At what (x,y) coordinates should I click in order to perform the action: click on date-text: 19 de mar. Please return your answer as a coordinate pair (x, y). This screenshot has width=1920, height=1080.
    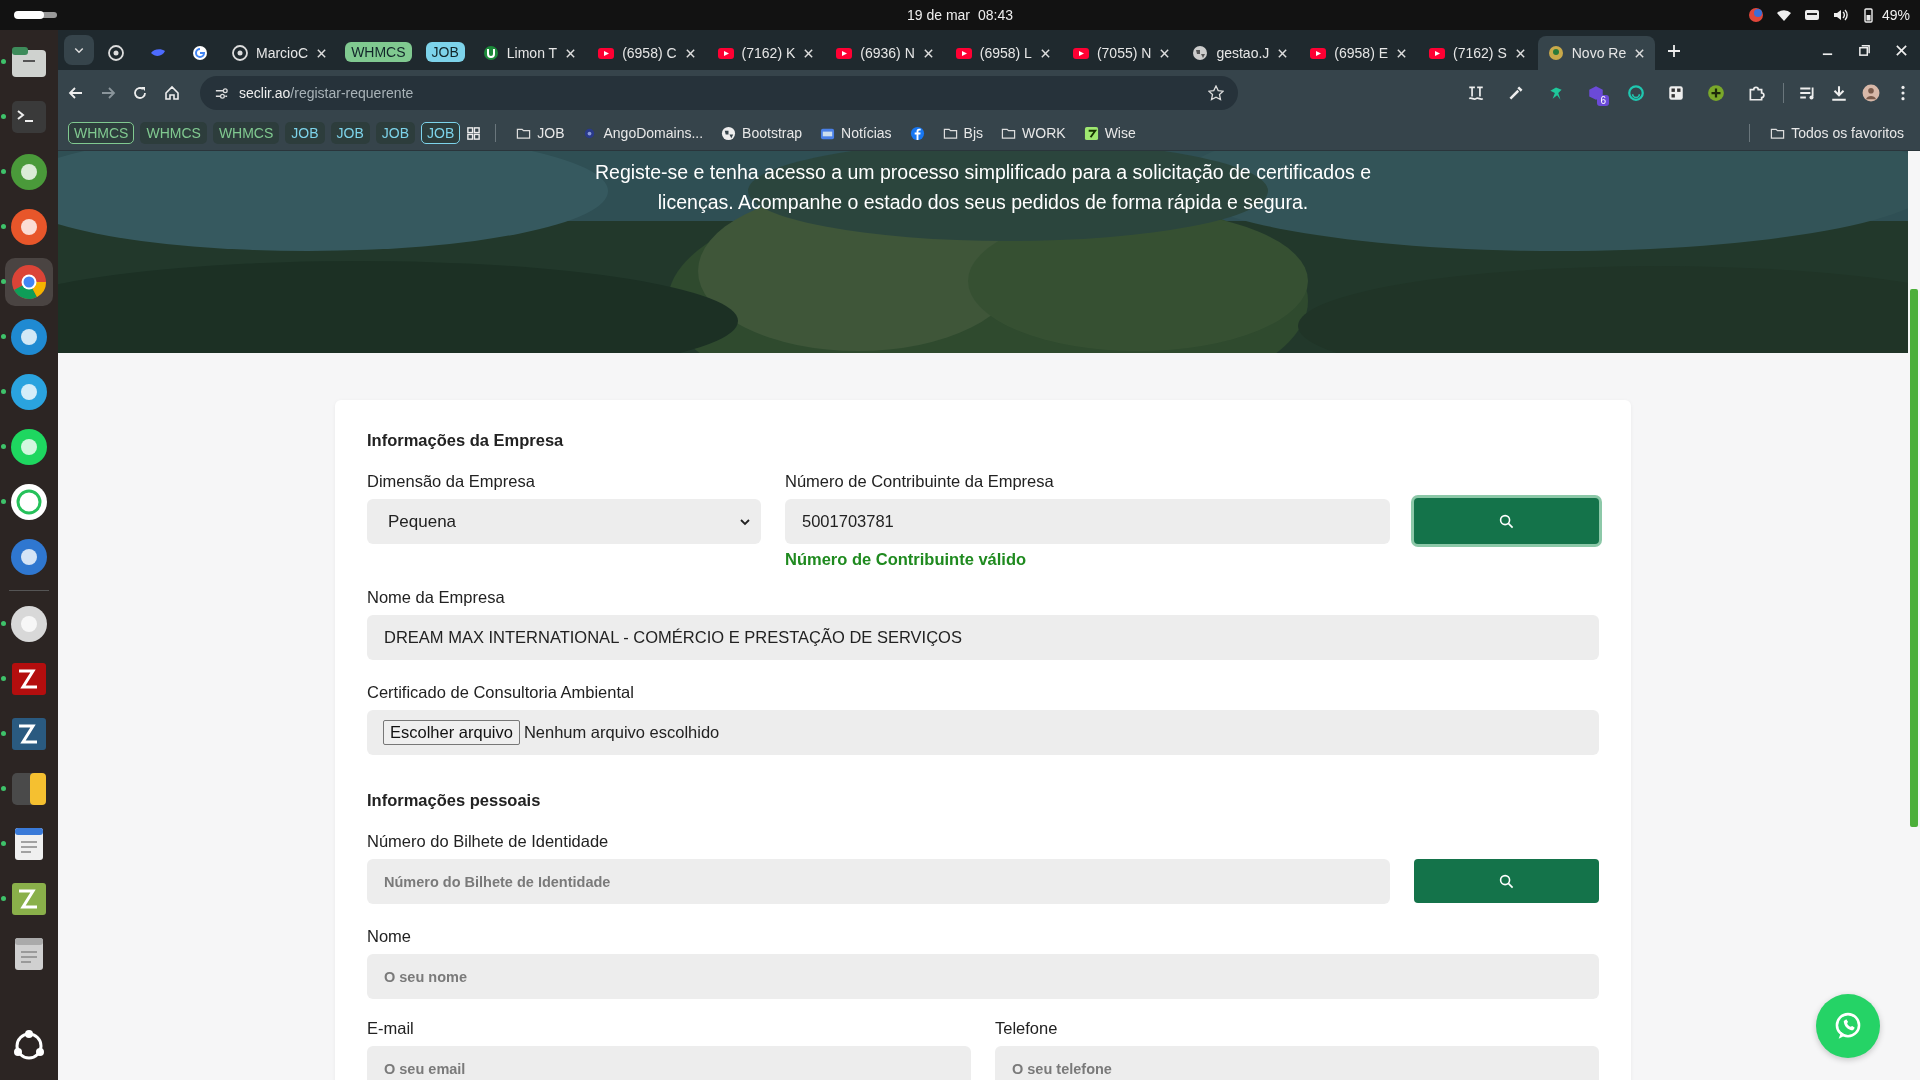
    Looking at the image, I should click on (938, 15).